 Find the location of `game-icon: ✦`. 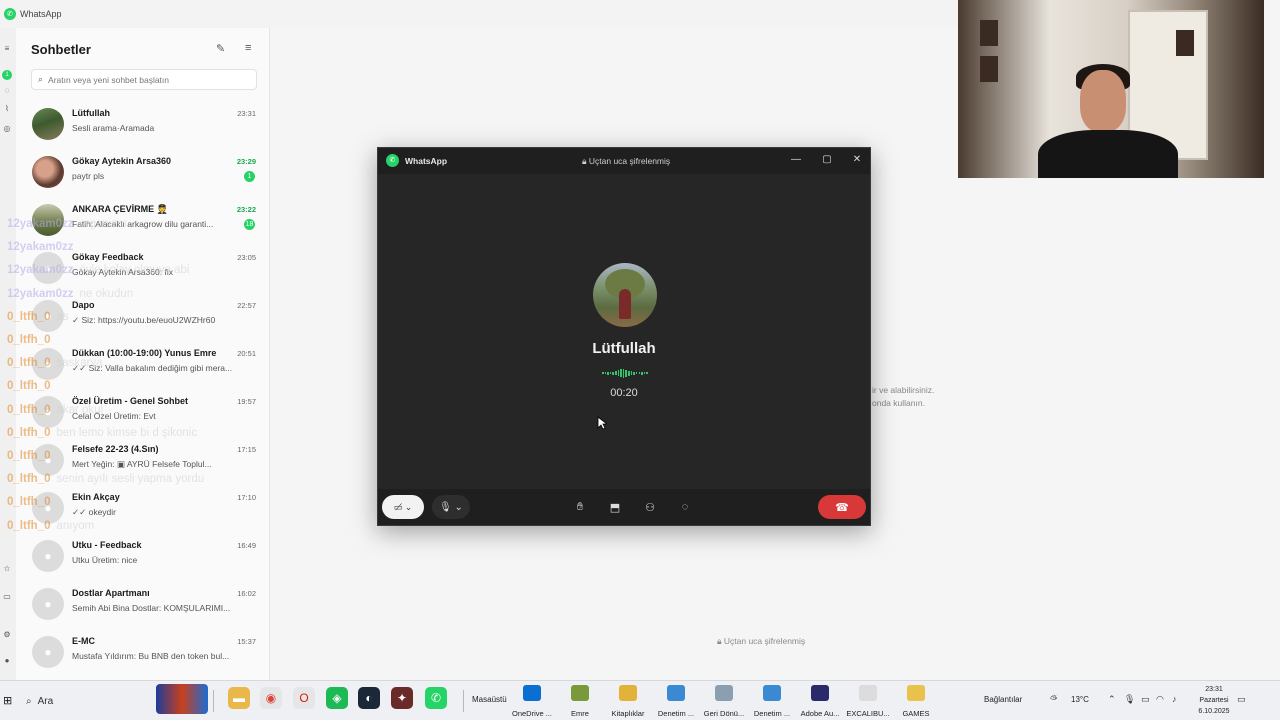

game-icon: ✦ is located at coordinates (402, 698).